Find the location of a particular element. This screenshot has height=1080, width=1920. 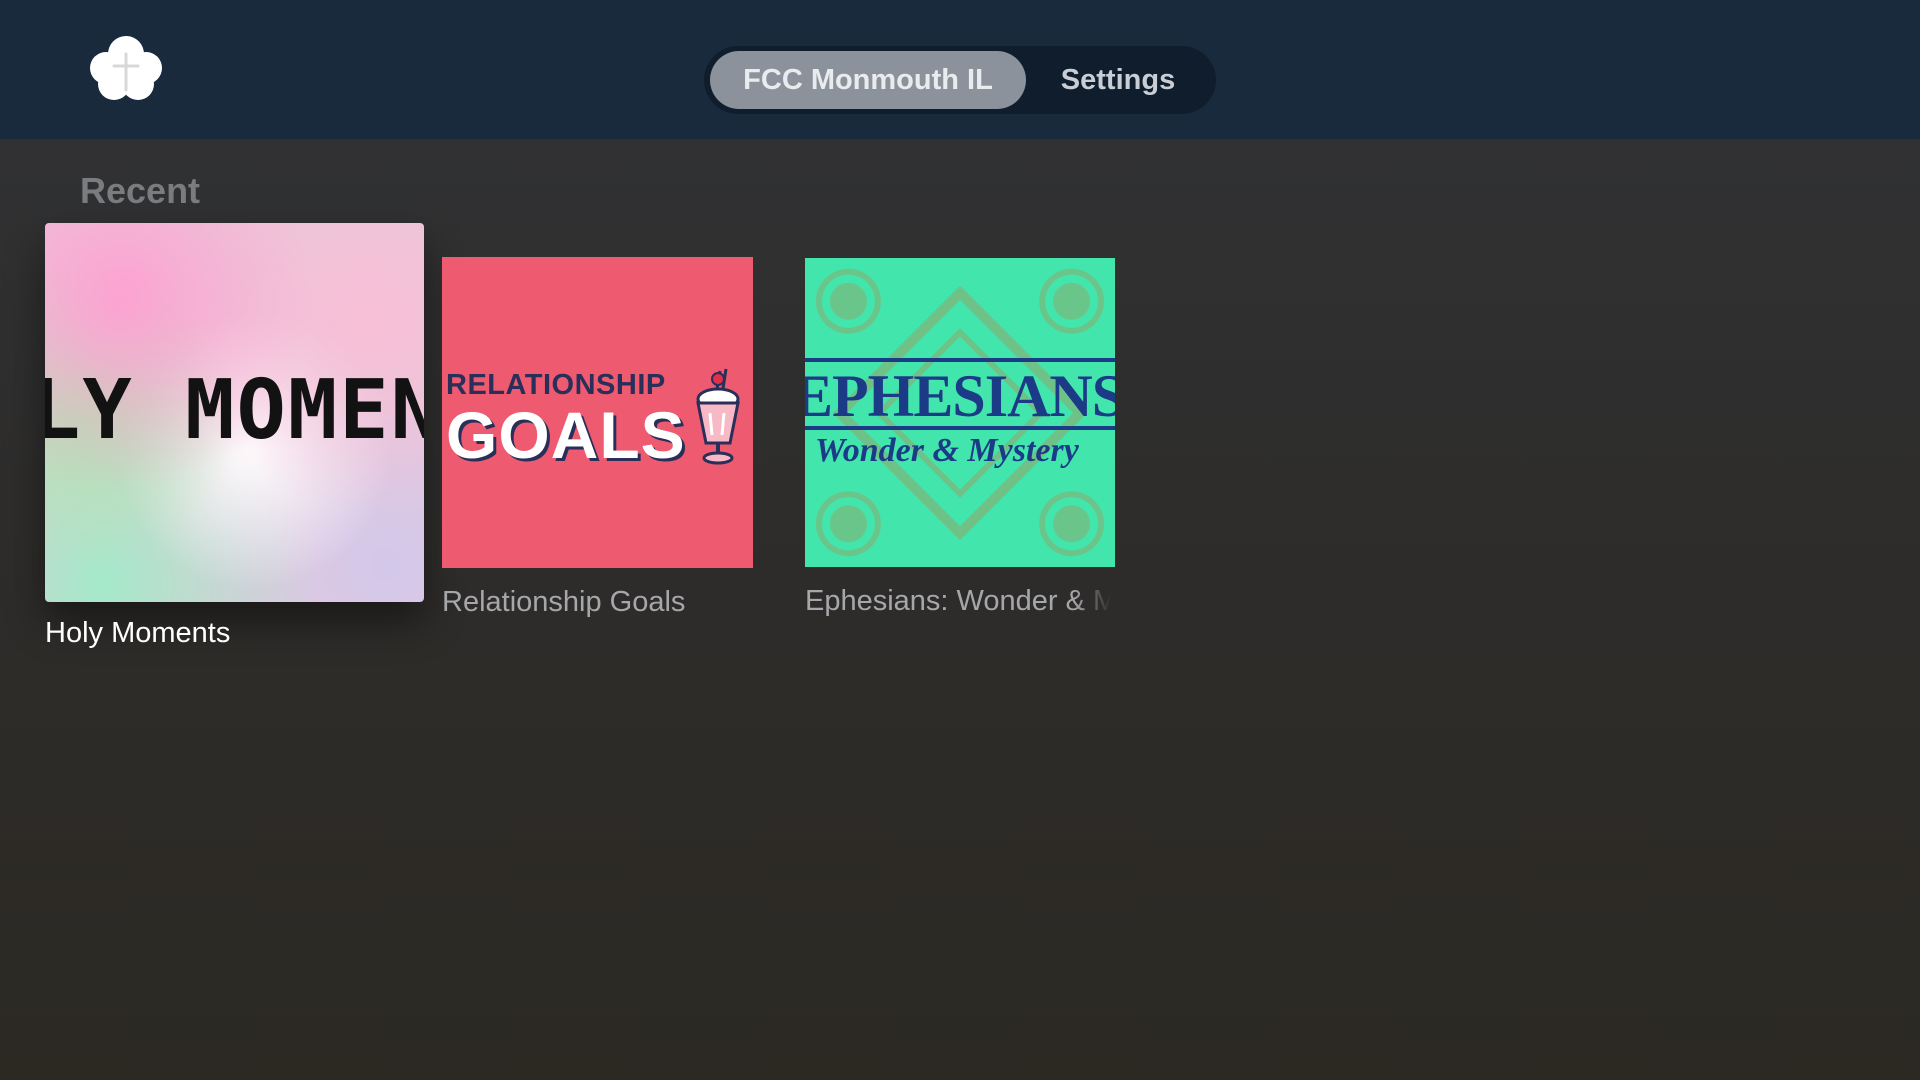

ephesians-artwork: EPHESIANS Wonder & Mystery is located at coordinates (960, 412).